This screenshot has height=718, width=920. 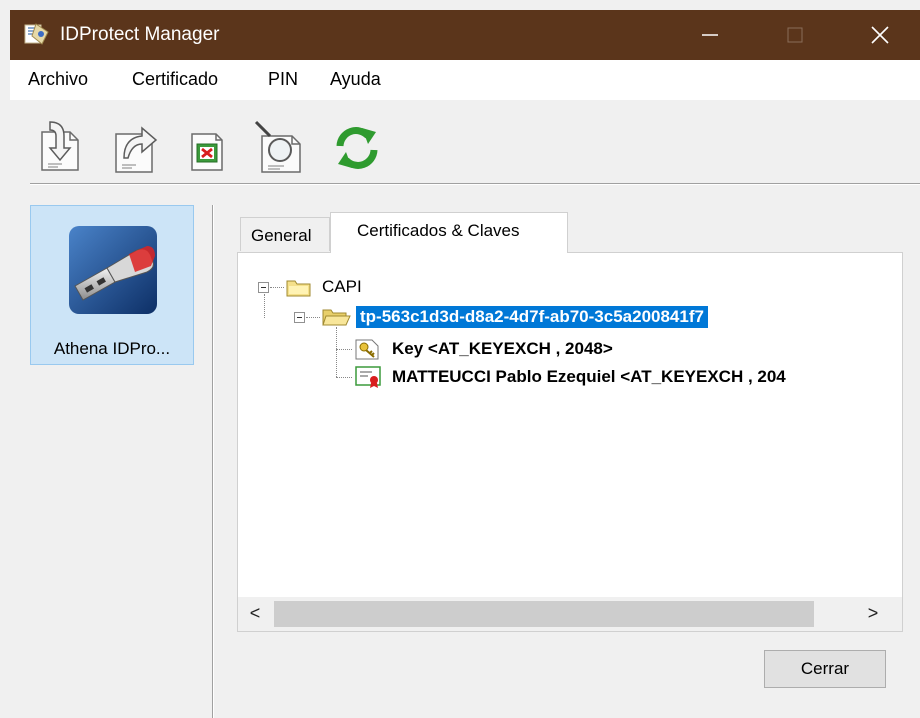 I want to click on tree-node-key: Key <AT_KEYEXCH , 2048>, so click(x=502, y=349).